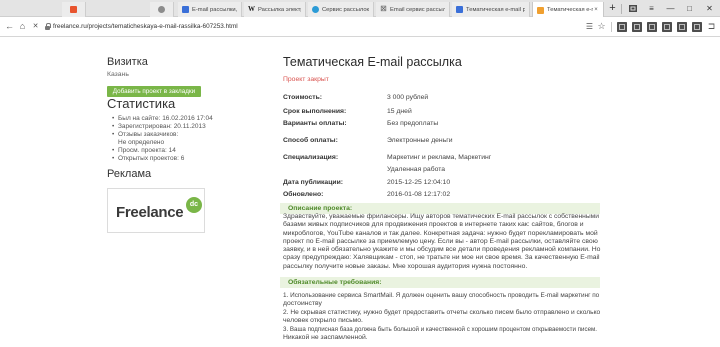 This screenshot has height=347, width=720. I want to click on tab-bar-divider, so click(621, 9).